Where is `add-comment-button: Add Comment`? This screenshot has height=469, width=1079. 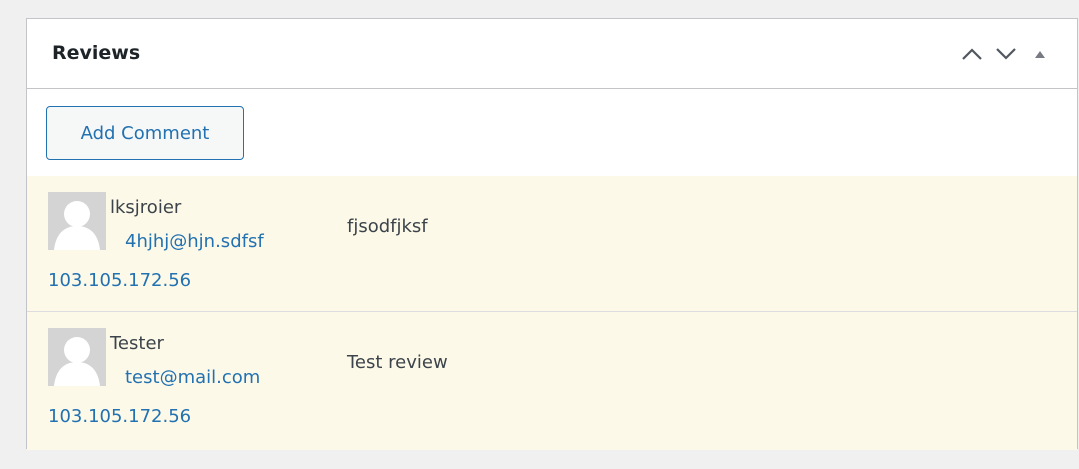 add-comment-button: Add Comment is located at coordinates (145, 133).